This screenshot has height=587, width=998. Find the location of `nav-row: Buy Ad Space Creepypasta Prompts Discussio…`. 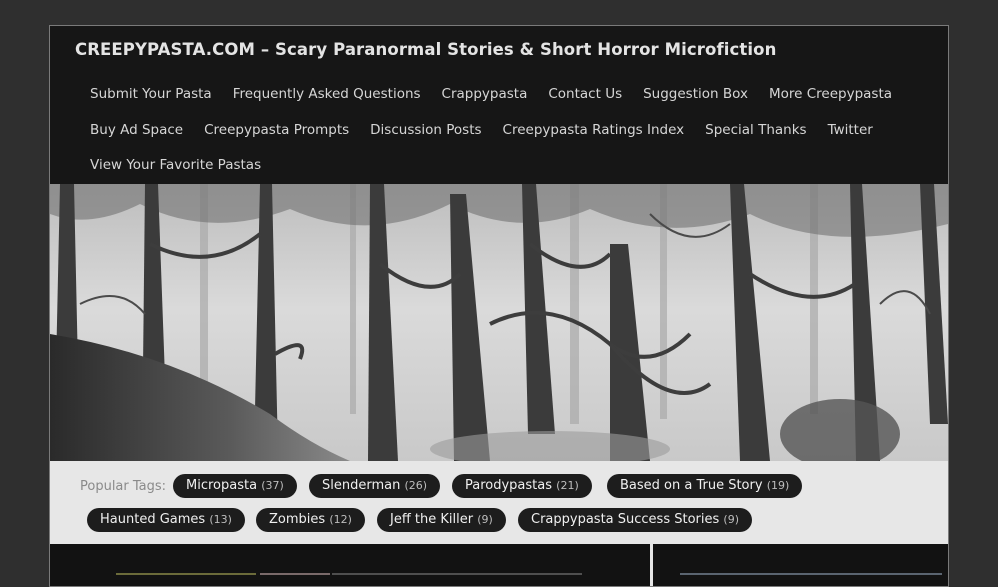

nav-row: Buy Ad Space Creepypasta Prompts Discussio… is located at coordinates (492, 128).